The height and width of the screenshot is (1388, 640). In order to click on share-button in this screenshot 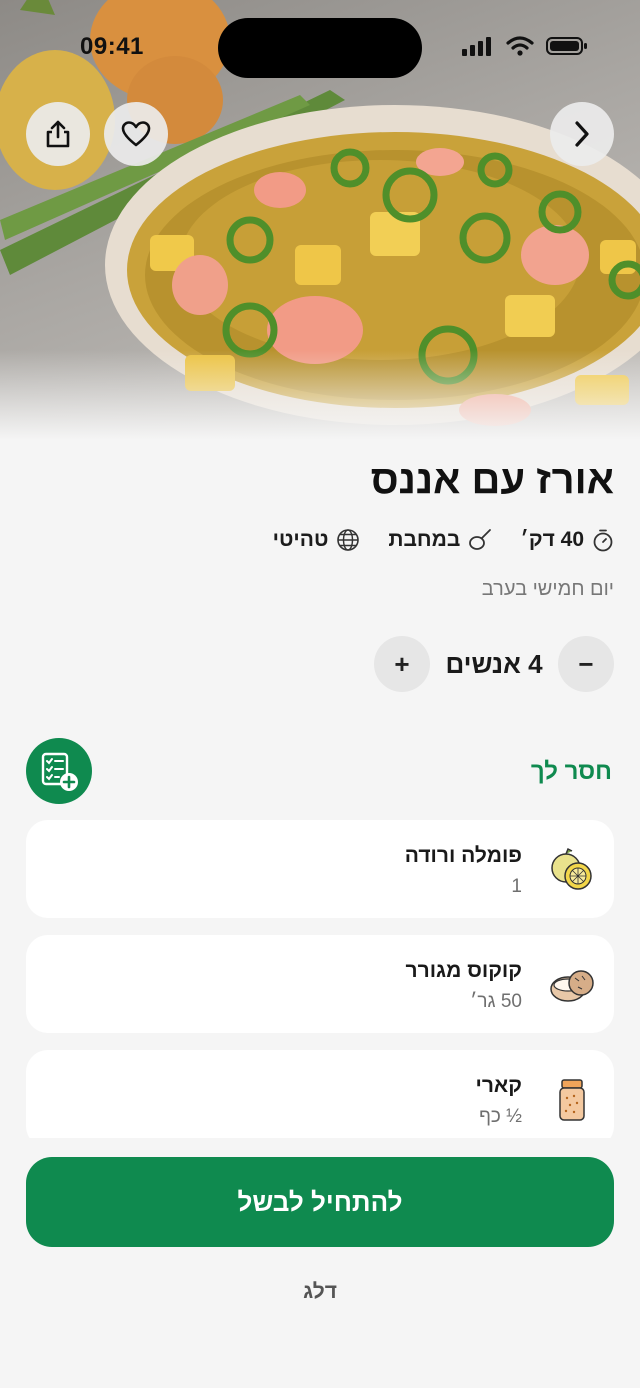, I will do `click(58, 134)`.